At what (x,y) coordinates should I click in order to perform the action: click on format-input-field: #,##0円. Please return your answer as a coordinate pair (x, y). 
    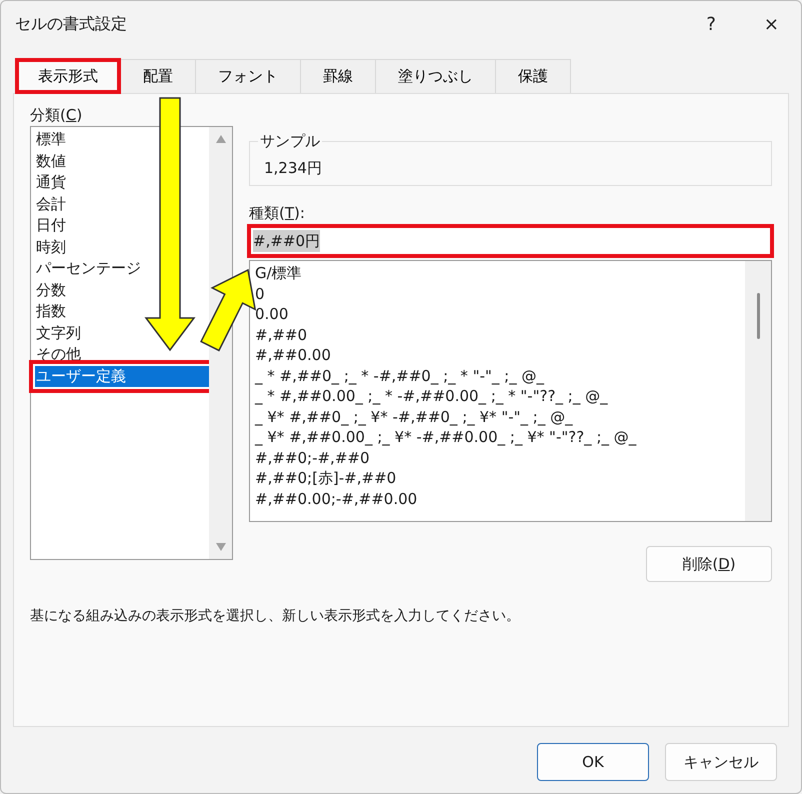
    Looking at the image, I should click on (510, 241).